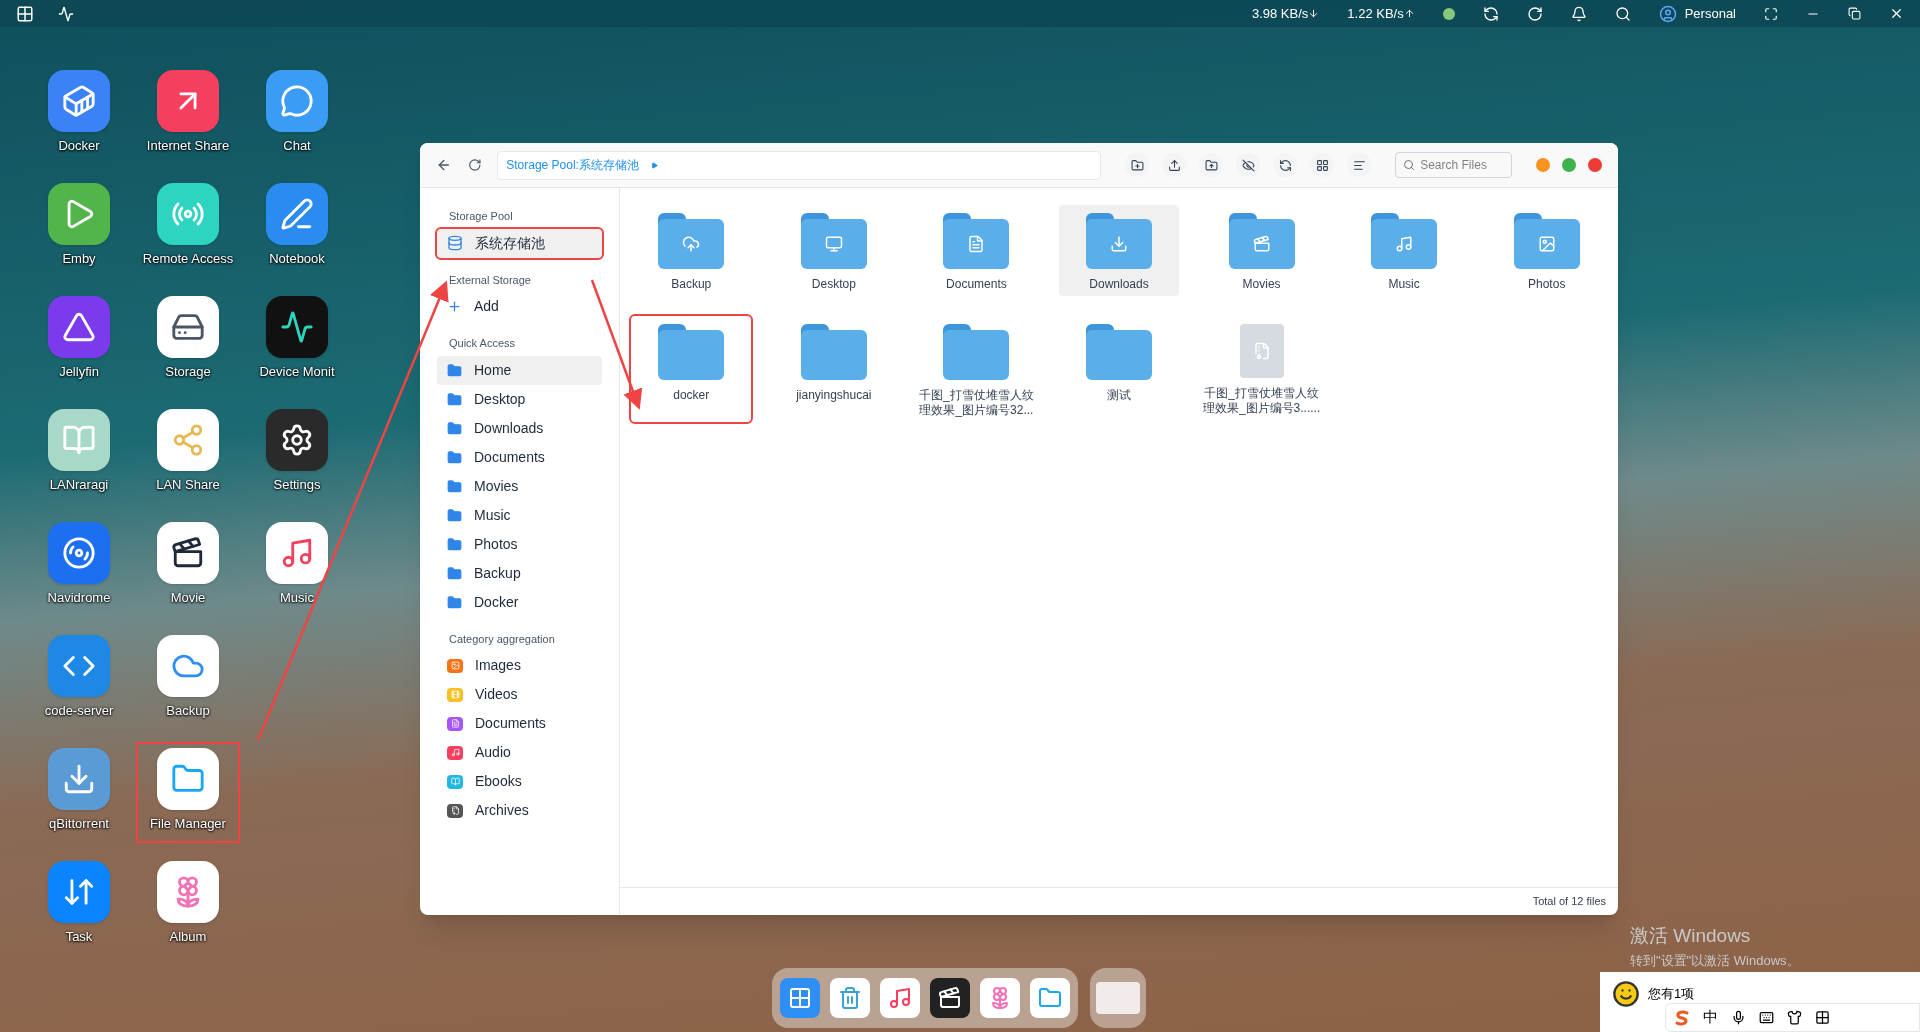 Image resolution: width=1920 pixels, height=1032 pixels. What do you see at coordinates (79, 227) in the screenshot?
I see `desktop-app: Emby` at bounding box center [79, 227].